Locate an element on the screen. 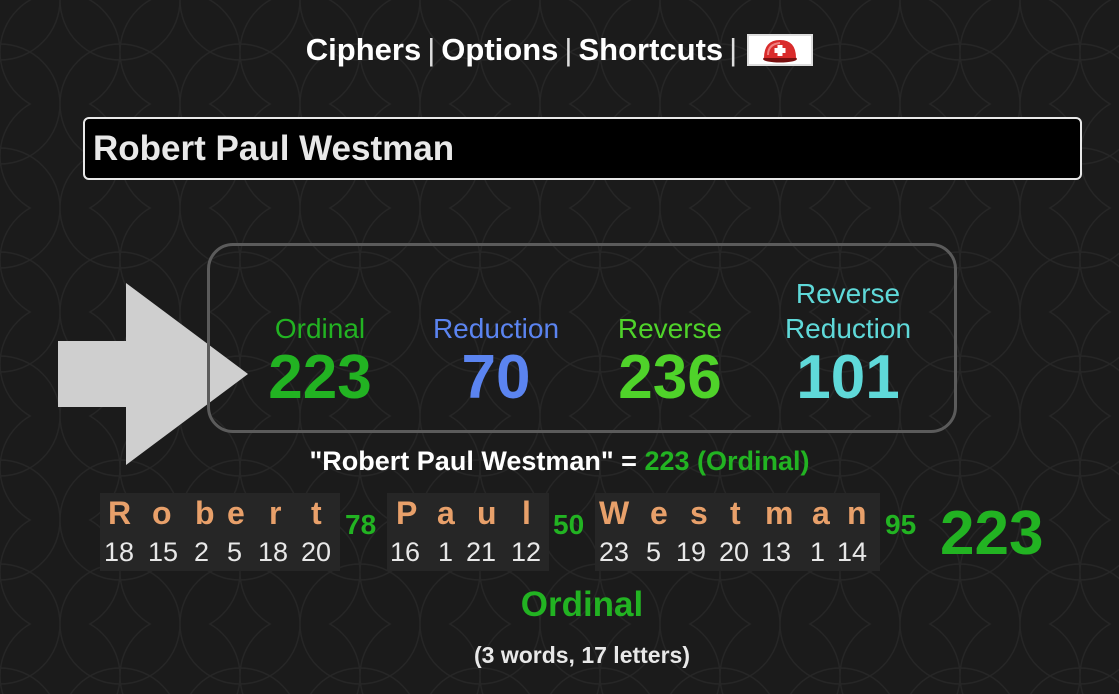 This screenshot has width=1119, height=694. cipher-value: 236 is located at coordinates (670, 377).